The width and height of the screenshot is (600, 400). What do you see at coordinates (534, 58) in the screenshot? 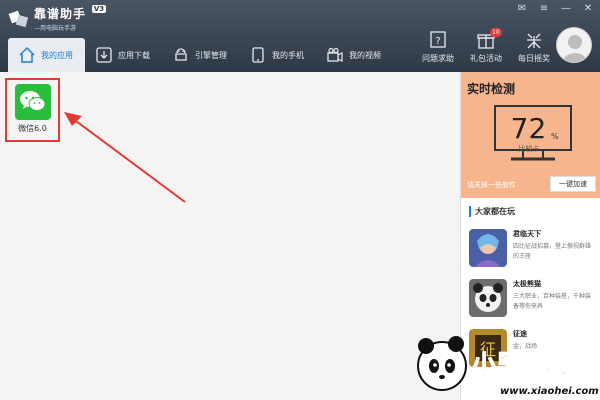
I see `lottery-label: 每日摇奖` at bounding box center [534, 58].